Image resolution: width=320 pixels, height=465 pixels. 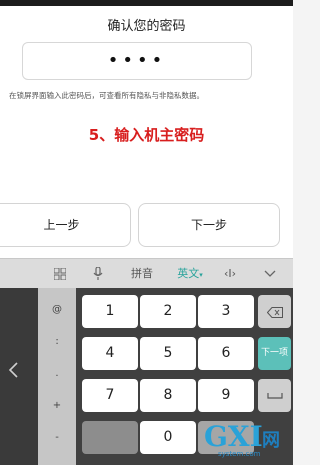 I want to click on back-strip, so click(x=19, y=376).